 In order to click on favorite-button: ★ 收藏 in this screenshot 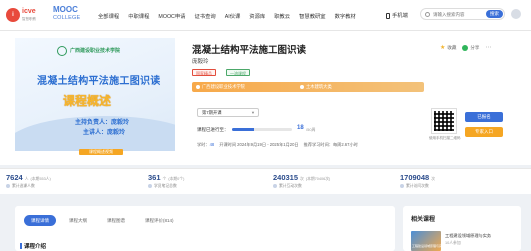, I will do `click(448, 48)`.